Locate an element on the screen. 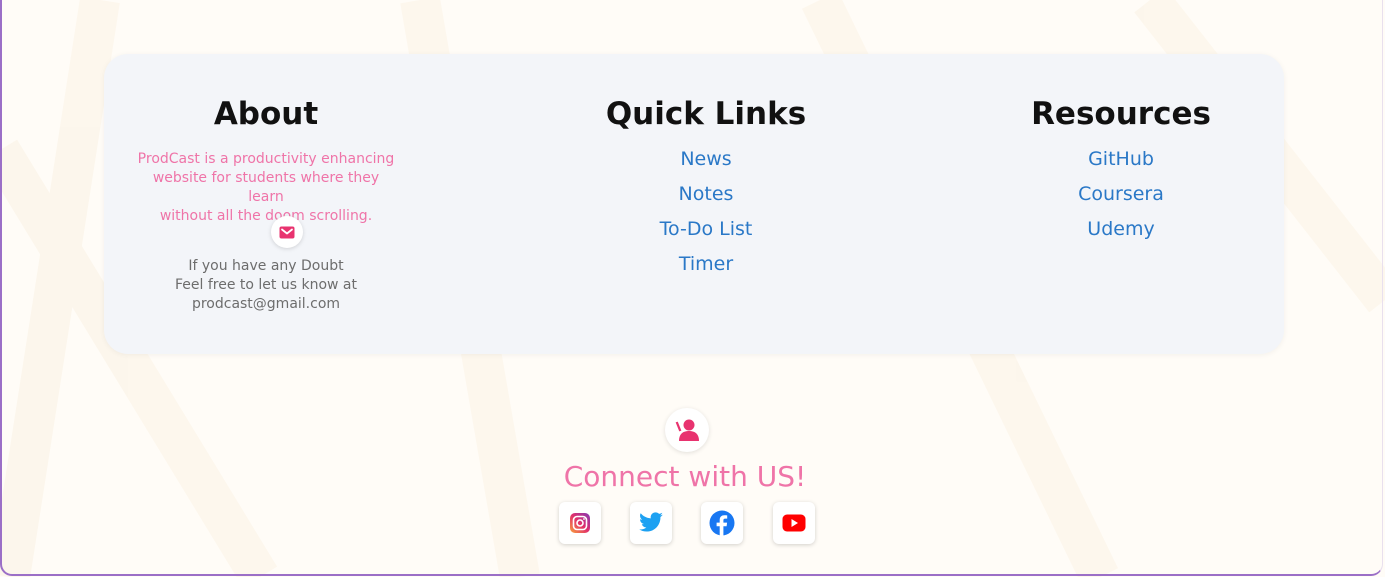 Image resolution: width=1385 pixels, height=577 pixels. twitter-icon is located at coordinates (651, 522).